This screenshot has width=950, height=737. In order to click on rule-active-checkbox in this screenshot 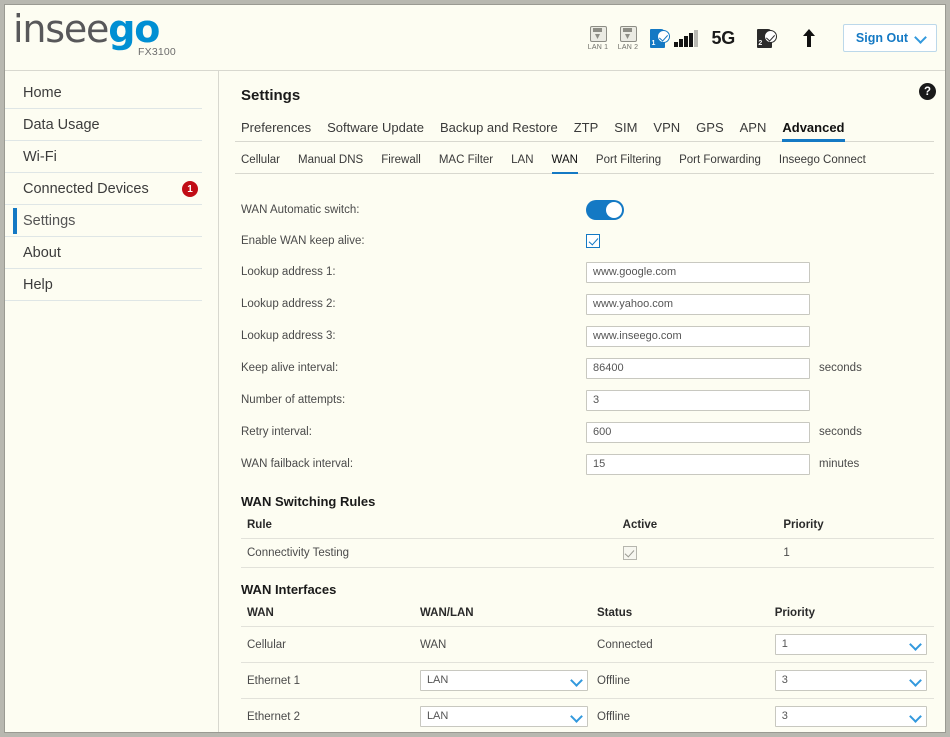, I will do `click(629, 553)`.